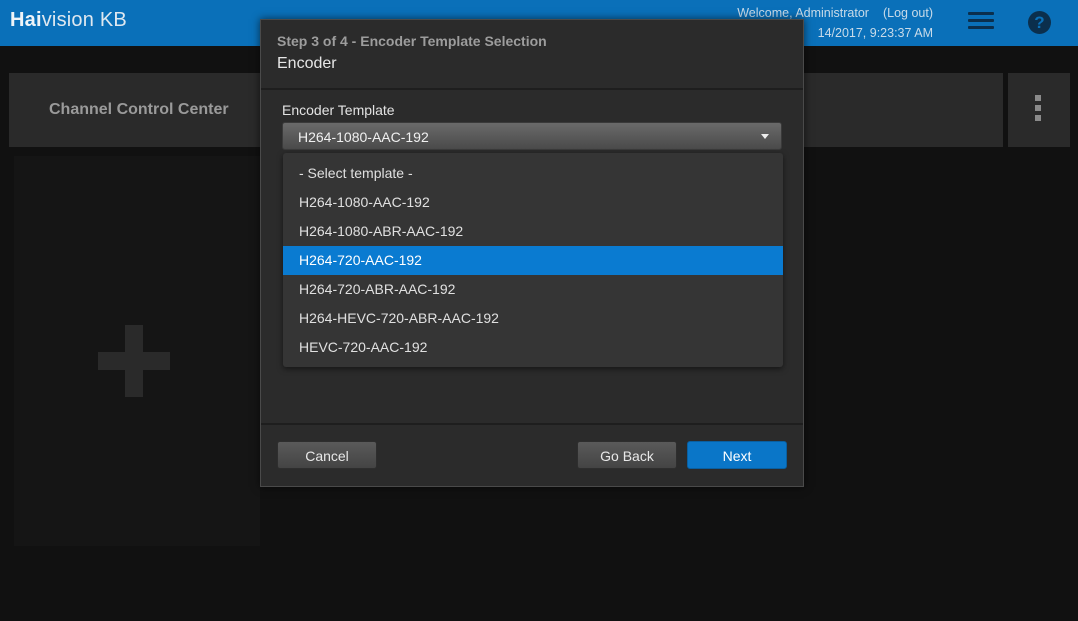 The image size is (1078, 621). I want to click on welcome-text: Welcome, Administrator (Log out), so click(835, 13).